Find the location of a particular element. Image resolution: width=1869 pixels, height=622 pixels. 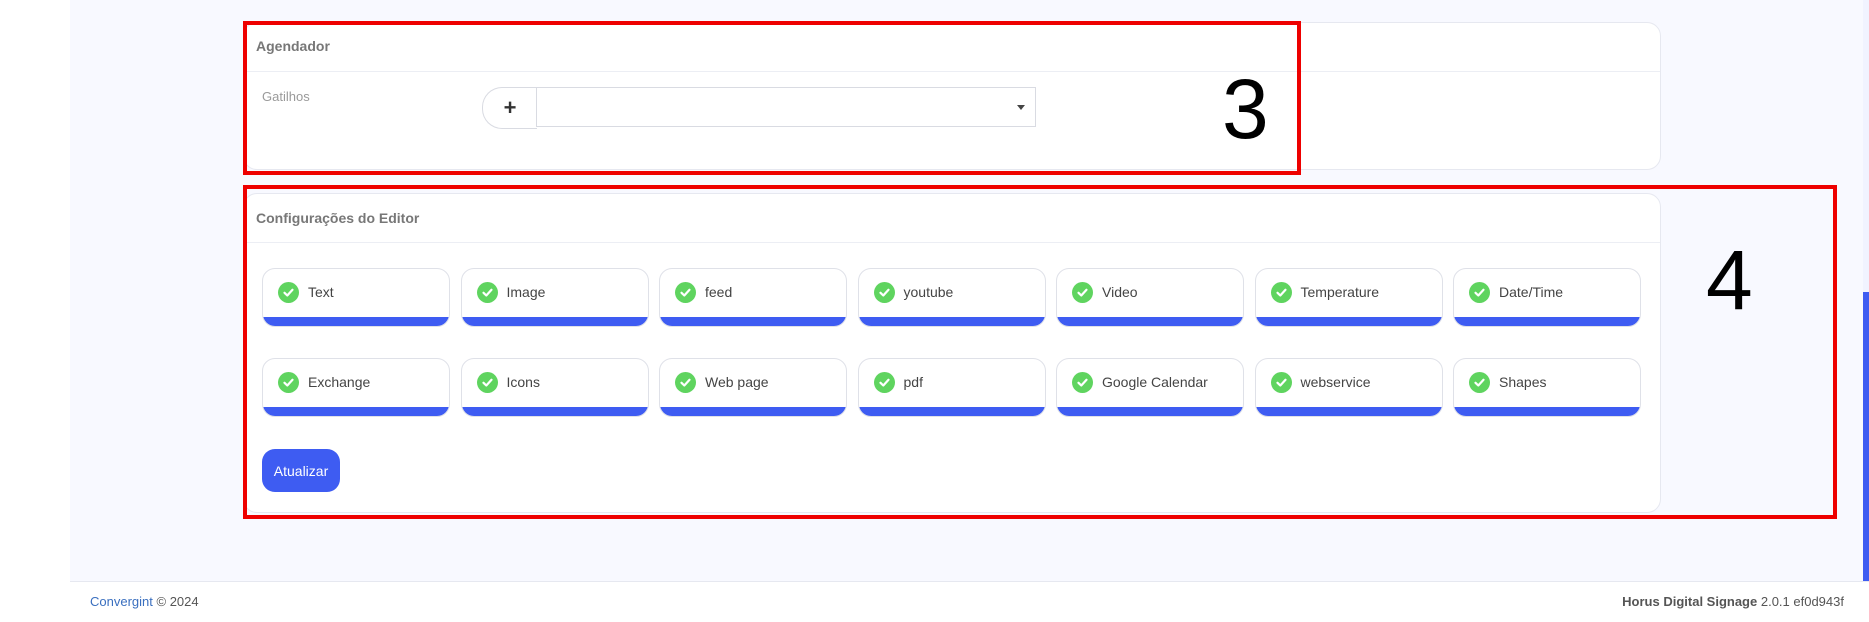

company-link: Convergint is located at coordinates (121, 601).